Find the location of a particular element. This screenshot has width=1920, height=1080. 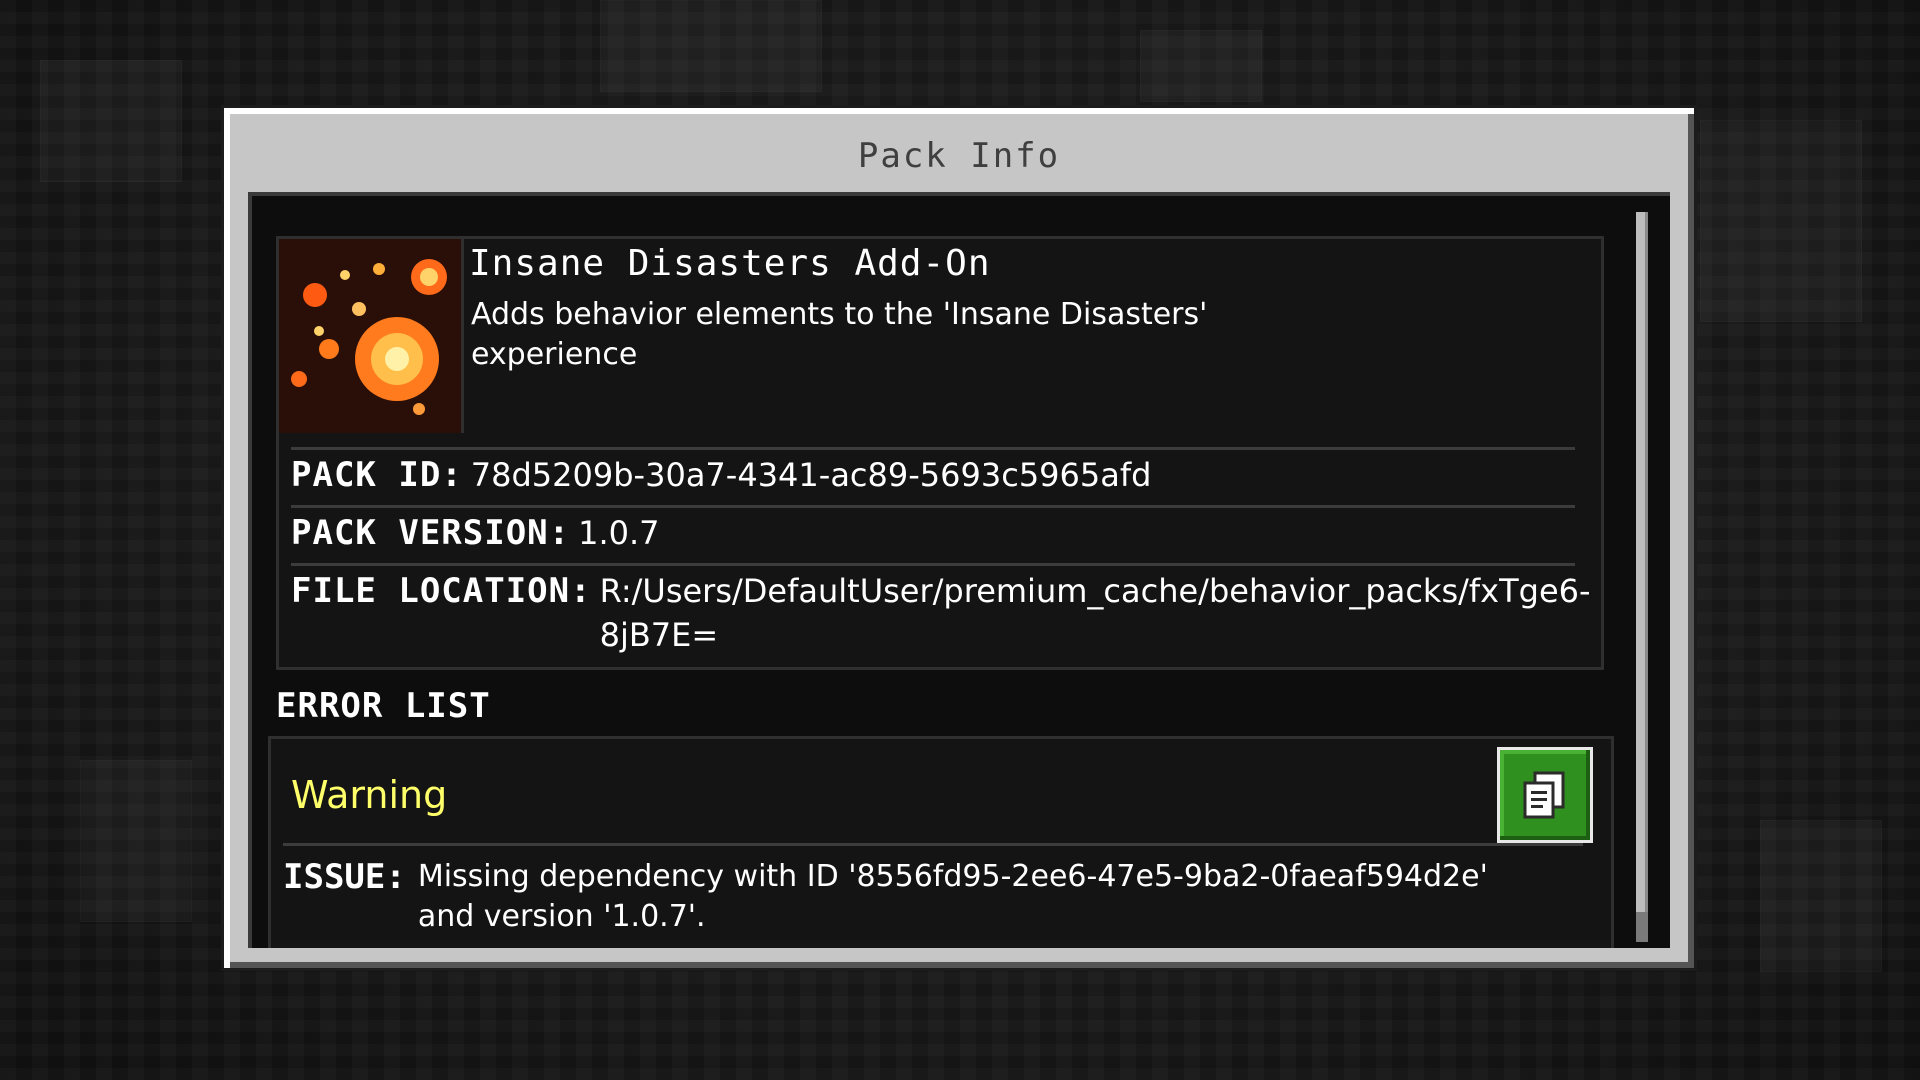

issue-label: ISSUE: is located at coordinates (344, 877).